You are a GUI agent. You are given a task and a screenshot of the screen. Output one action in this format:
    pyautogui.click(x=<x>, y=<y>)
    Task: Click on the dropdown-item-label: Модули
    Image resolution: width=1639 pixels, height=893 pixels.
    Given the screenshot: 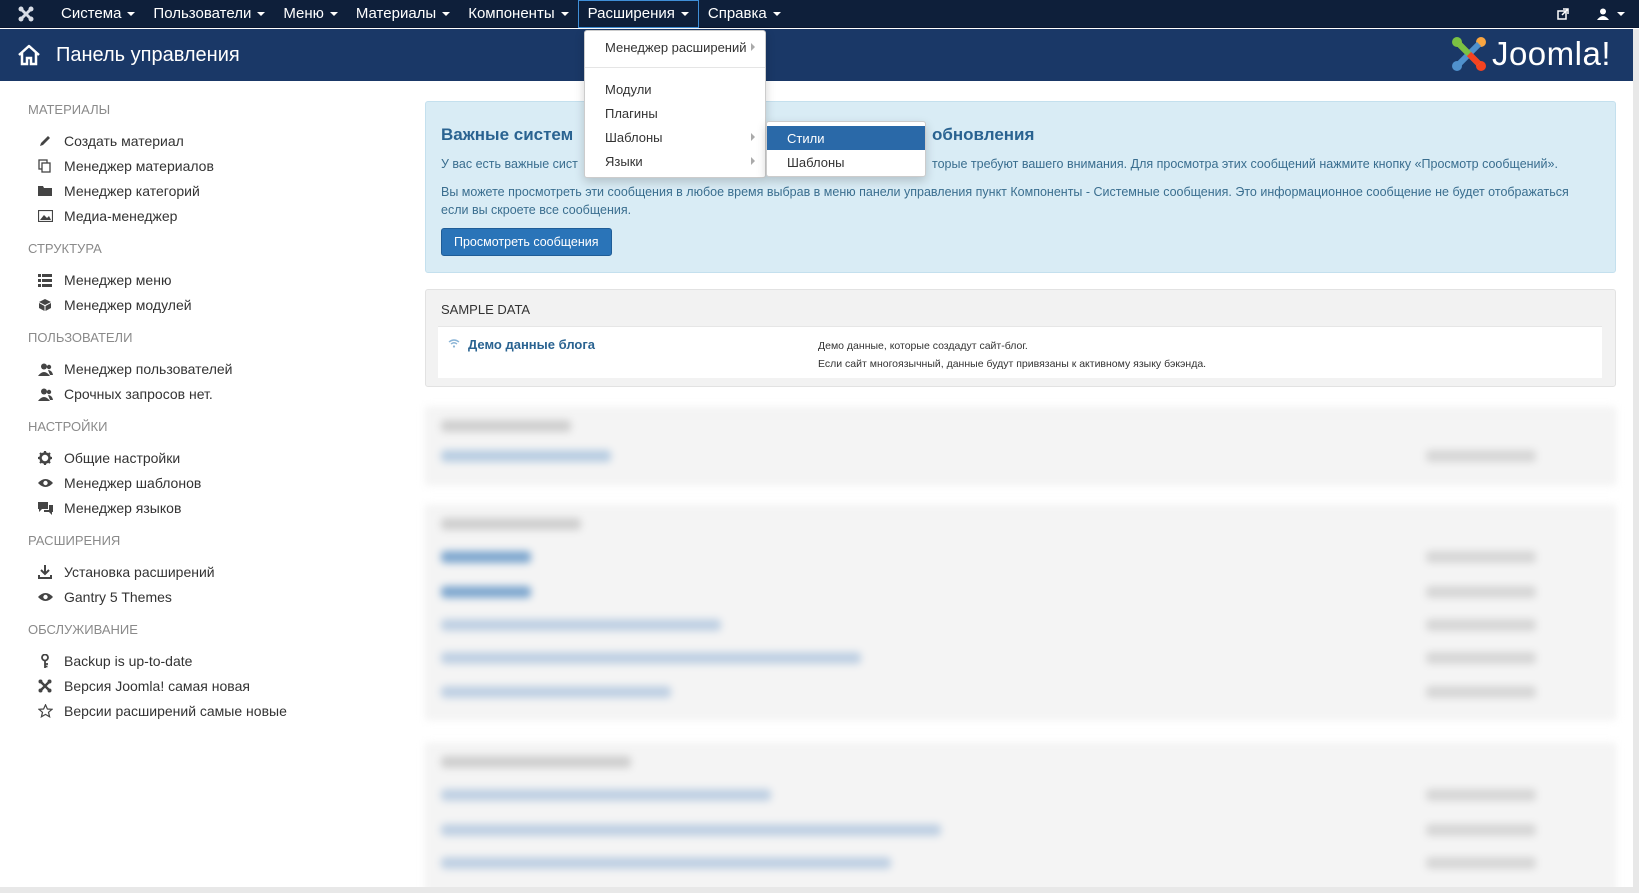 What is the action you would take?
    pyautogui.click(x=628, y=89)
    